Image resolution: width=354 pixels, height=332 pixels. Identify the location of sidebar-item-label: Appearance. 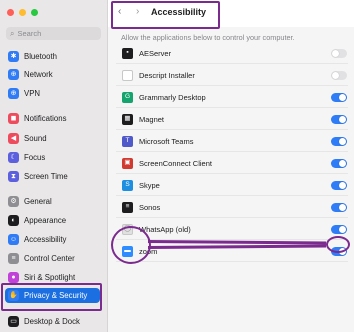
(45, 220).